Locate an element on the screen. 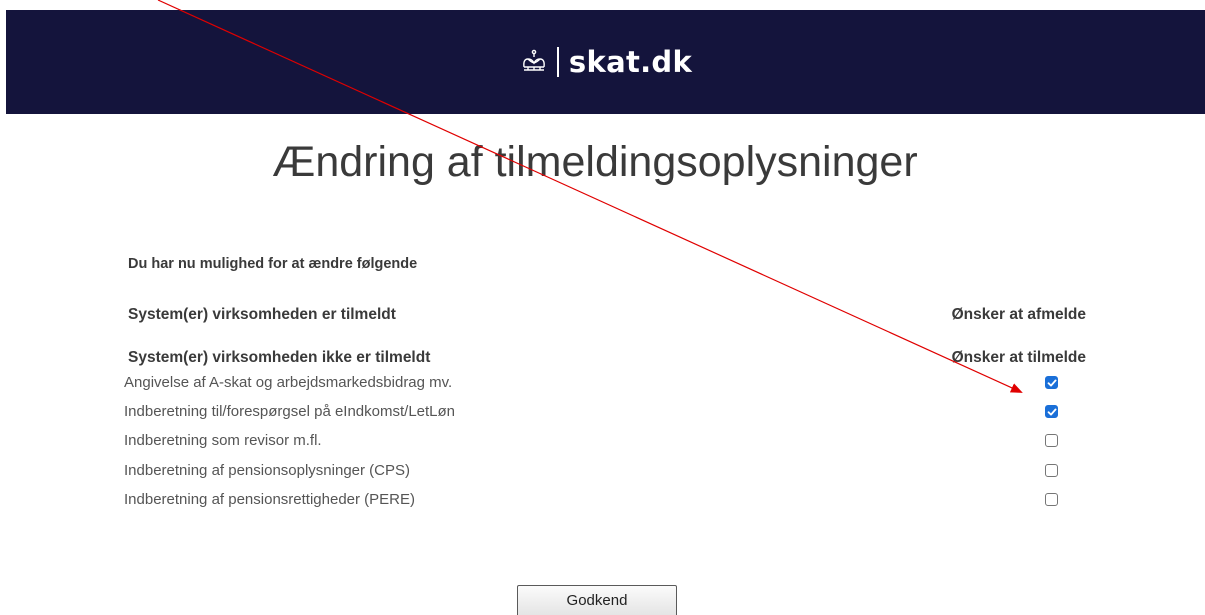 The width and height of the screenshot is (1205, 615). brand-logo: skat.dk is located at coordinates (605, 62).